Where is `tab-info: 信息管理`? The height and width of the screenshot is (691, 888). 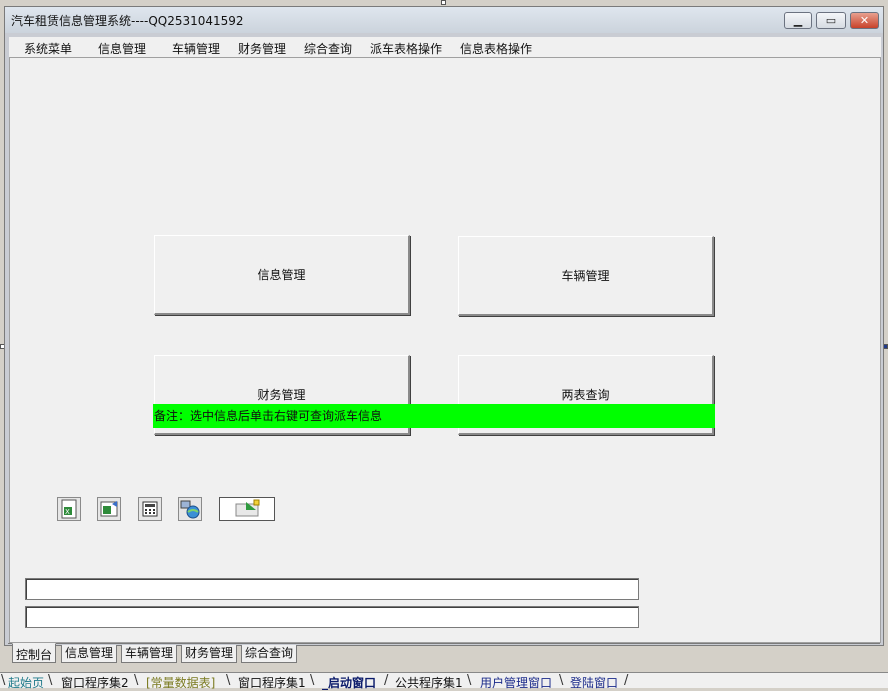 tab-info: 信息管理 is located at coordinates (89, 654).